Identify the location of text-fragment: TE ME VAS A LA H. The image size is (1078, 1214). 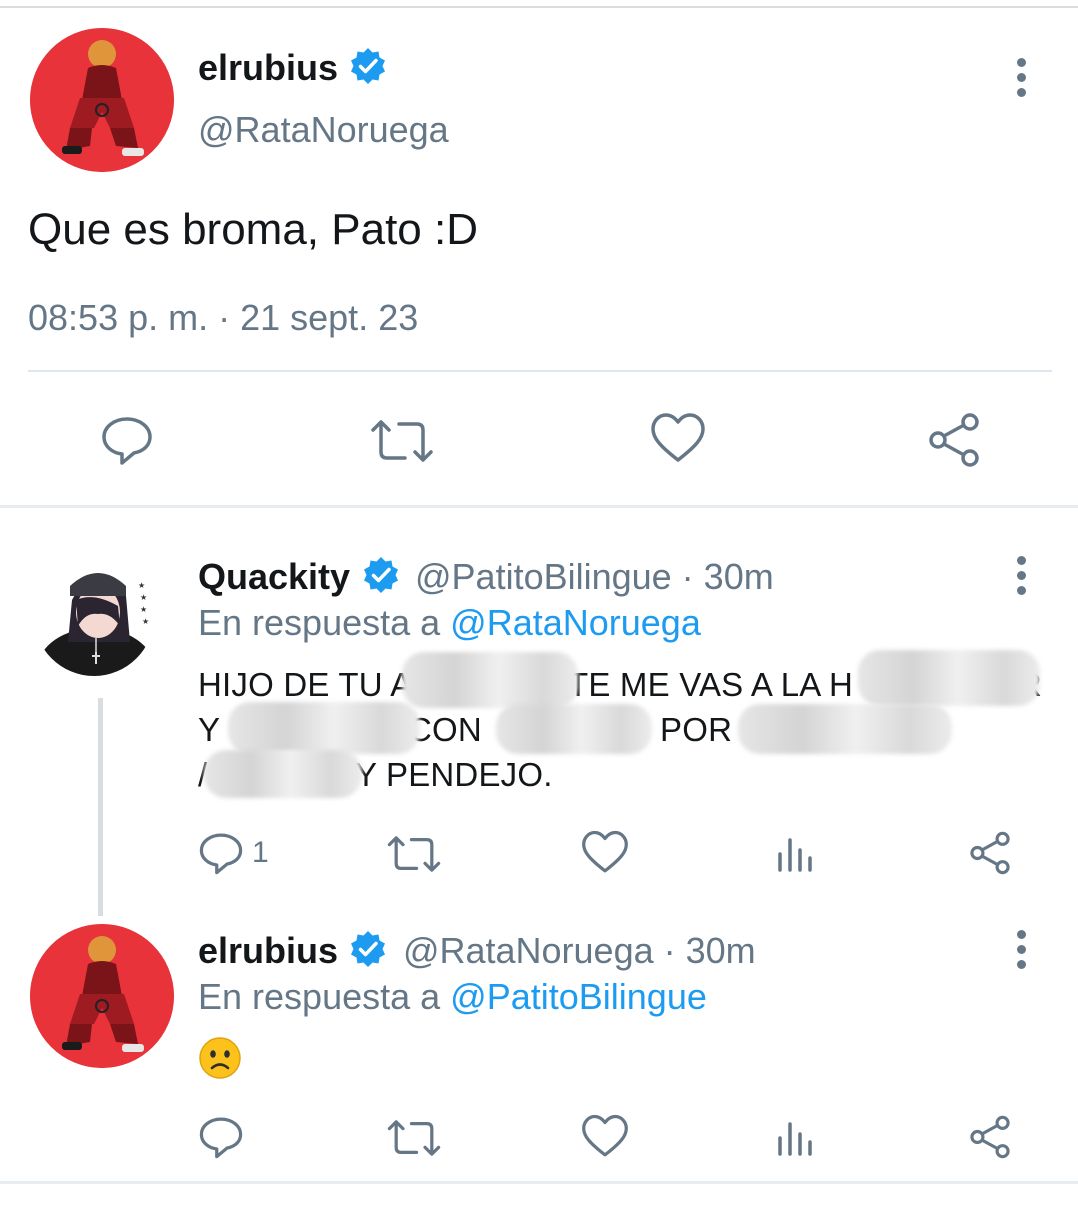
(711, 684).